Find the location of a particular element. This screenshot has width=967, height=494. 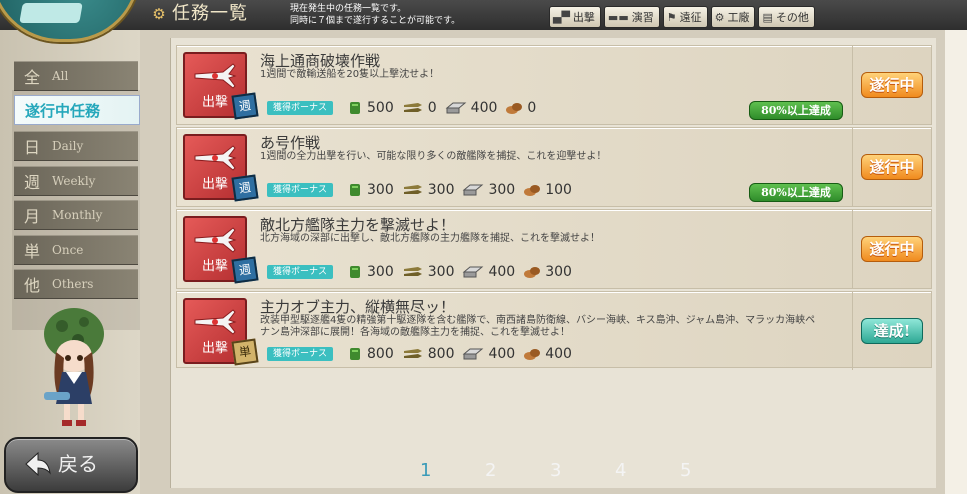

pagination: 1 2 3 4 5 is located at coordinates (572, 471).